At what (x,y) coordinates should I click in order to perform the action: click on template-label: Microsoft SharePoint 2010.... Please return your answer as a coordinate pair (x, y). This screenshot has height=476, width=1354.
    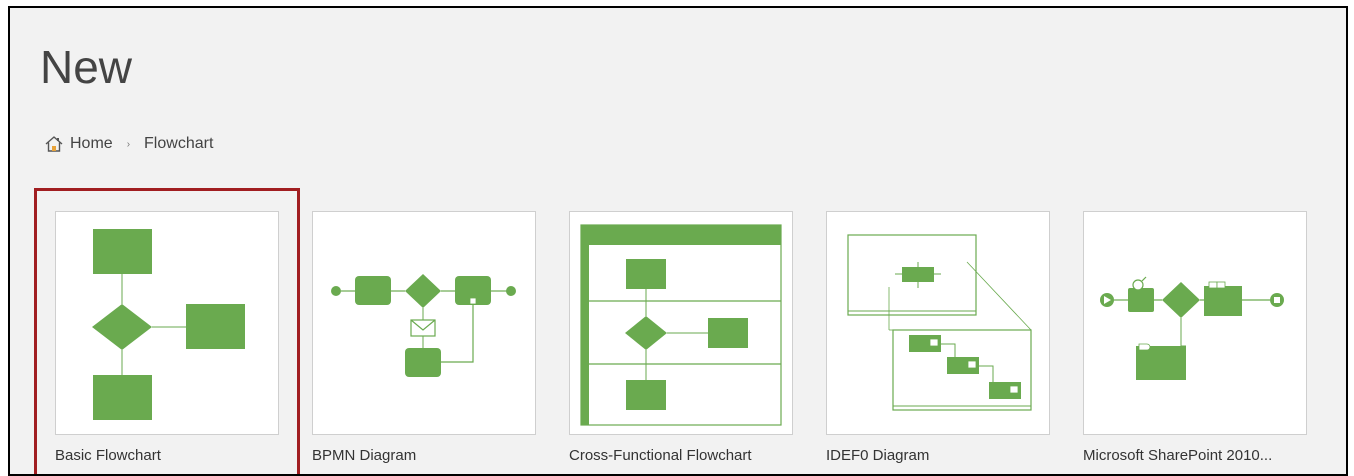
    Looking at the image, I should click on (1178, 455).